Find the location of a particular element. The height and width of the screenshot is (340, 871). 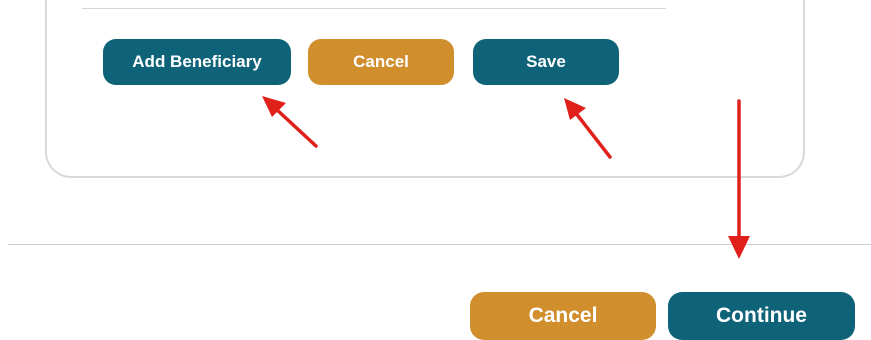

form-divider is located at coordinates (374, 8).